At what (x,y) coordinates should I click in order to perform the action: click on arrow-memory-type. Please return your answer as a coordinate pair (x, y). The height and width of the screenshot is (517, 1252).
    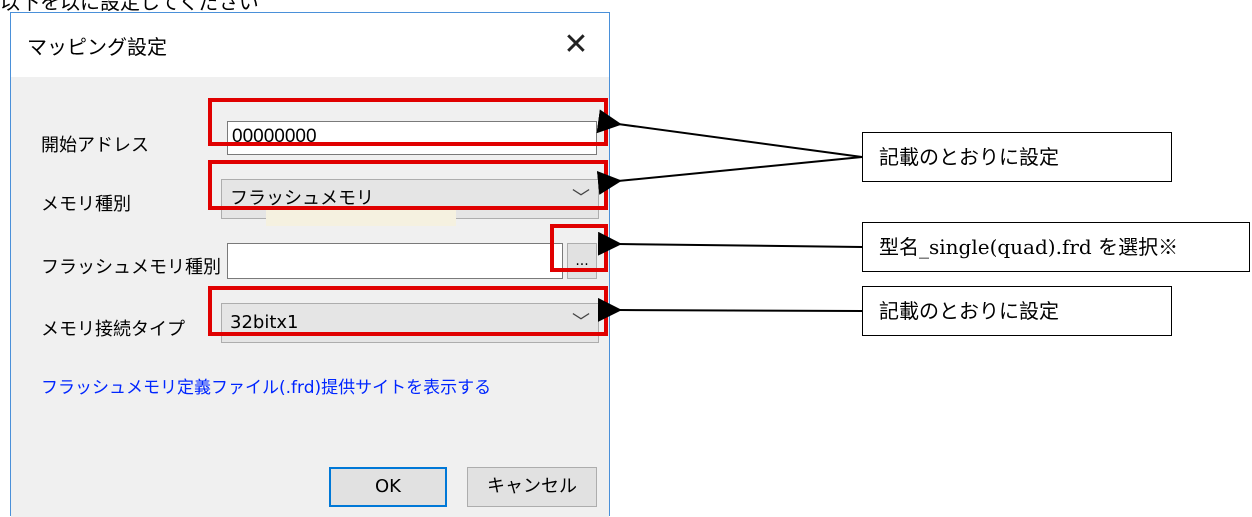
    Looking at the image, I should click on (729, 175).